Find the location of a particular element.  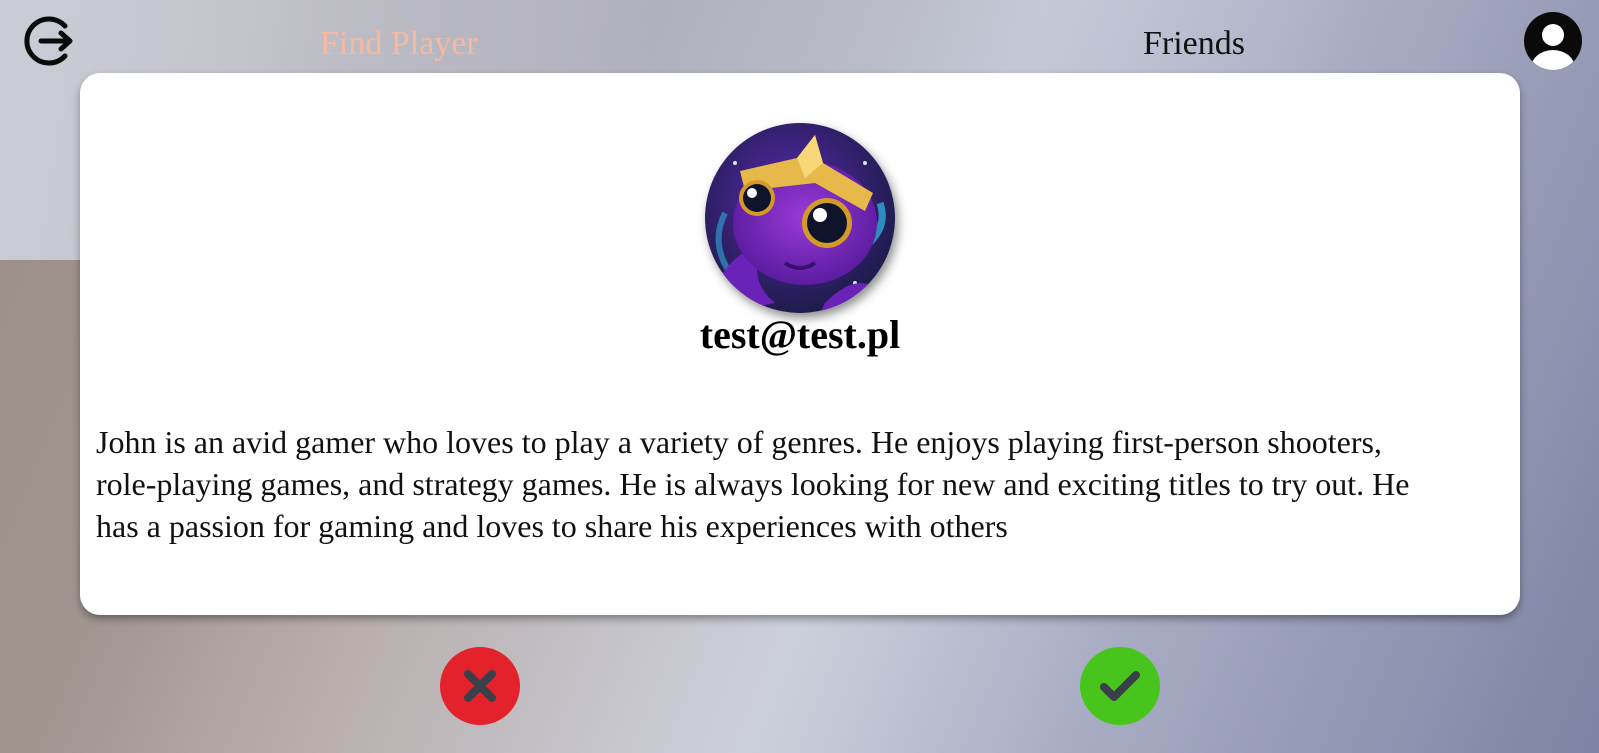

nav-friends: Friends is located at coordinates (1194, 44).